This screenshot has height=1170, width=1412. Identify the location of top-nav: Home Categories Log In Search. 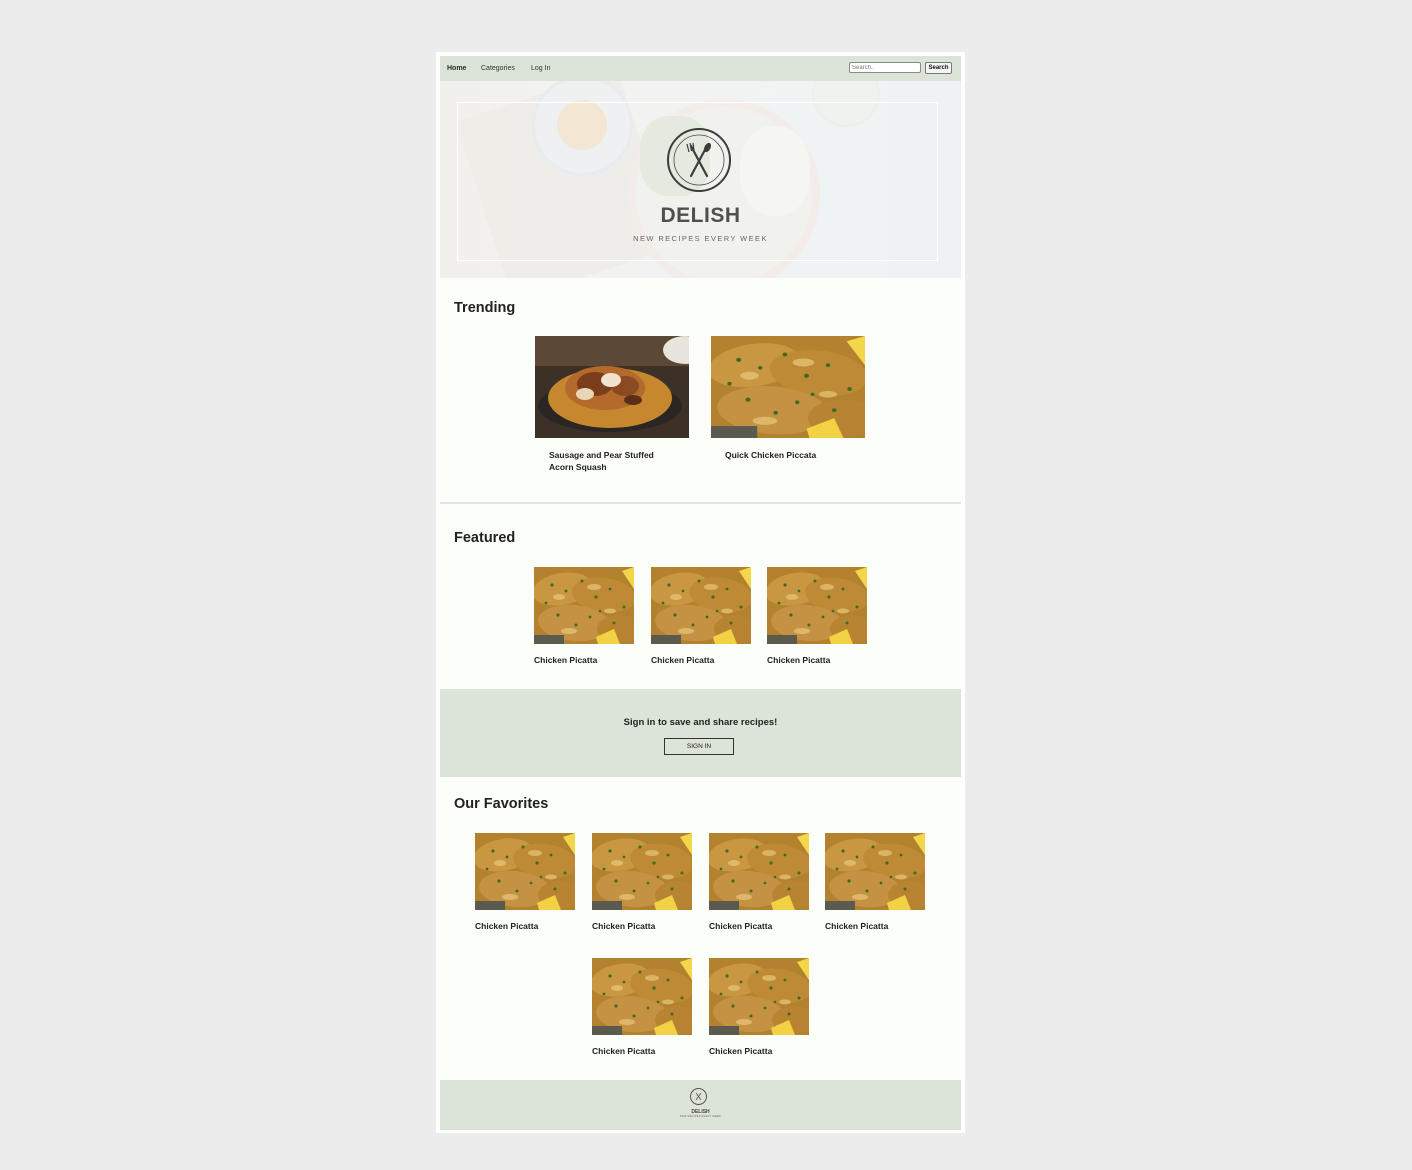
(700, 68).